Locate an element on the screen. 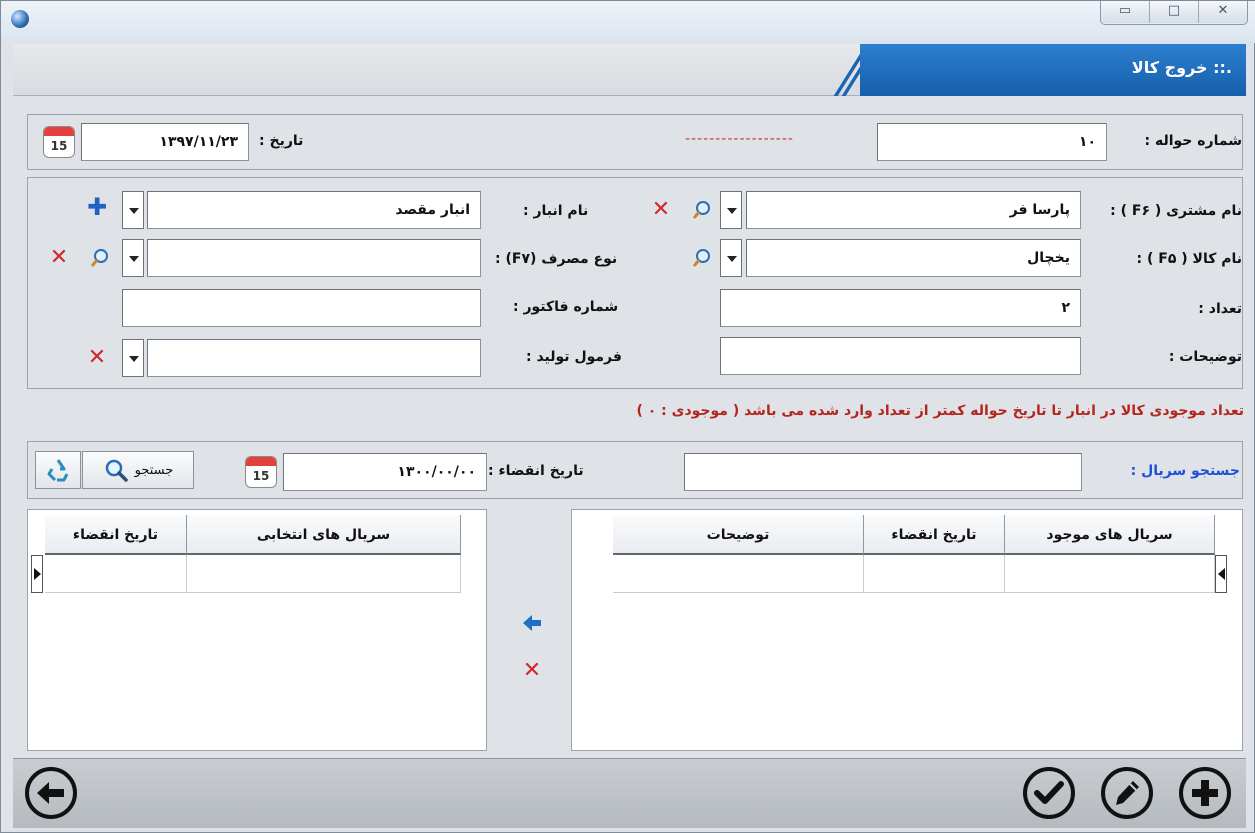 This screenshot has width=1255, height=833. refresh-button is located at coordinates (58, 470).